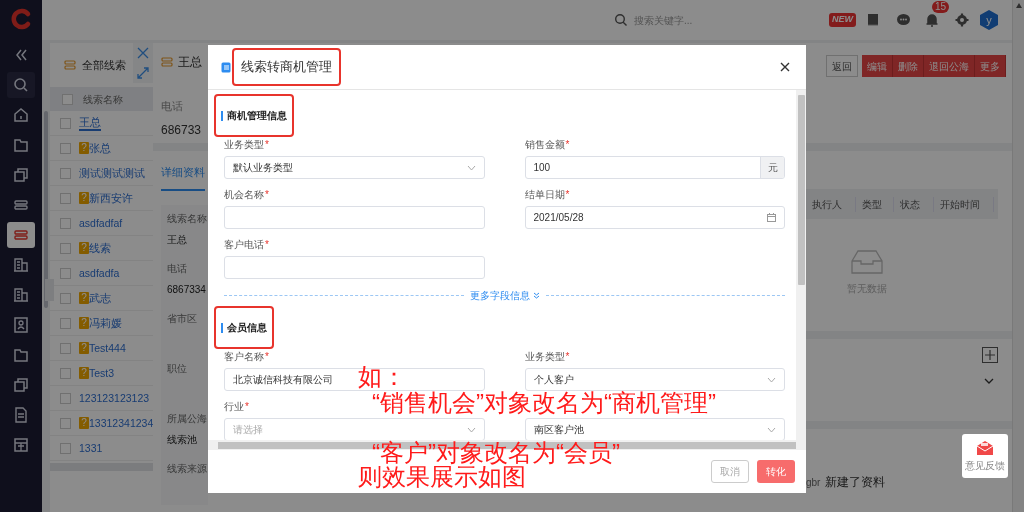 The image size is (1024, 512). What do you see at coordinates (914, 204) in the screenshot?
I see `column-header: 状态` at bounding box center [914, 204].